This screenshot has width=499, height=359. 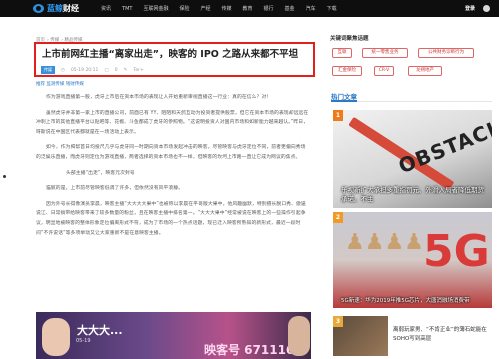 I want to click on obstacle-word: OBSTACLE, so click(x=443, y=144).